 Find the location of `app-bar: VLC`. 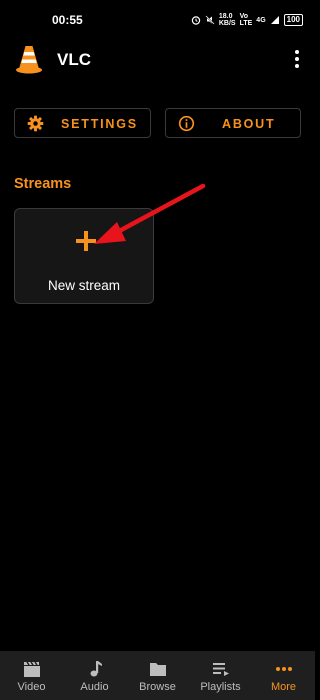

app-bar: VLC is located at coordinates (157, 60).